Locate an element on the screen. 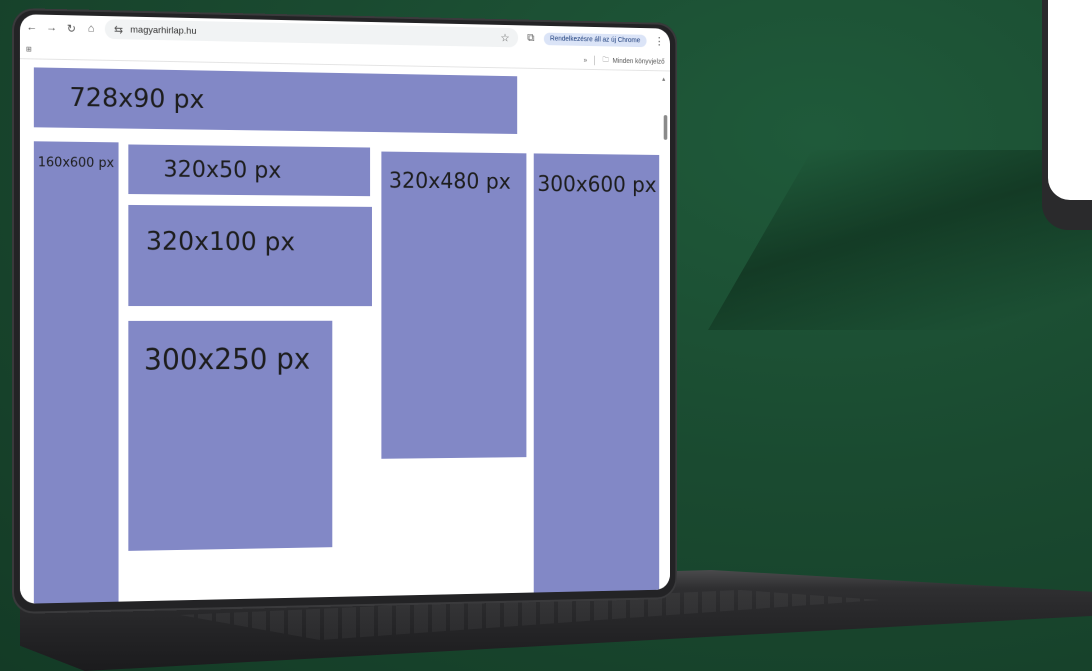 The image size is (1092, 671). ad-label: 160x600 px is located at coordinates (76, 163).